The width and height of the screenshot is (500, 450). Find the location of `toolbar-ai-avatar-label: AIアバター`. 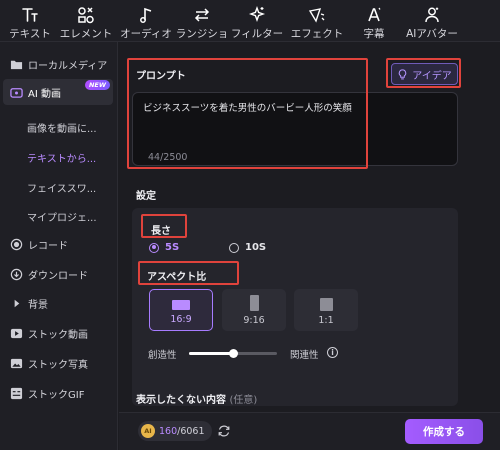

toolbar-ai-avatar-label: AIアバター is located at coordinates (432, 34).